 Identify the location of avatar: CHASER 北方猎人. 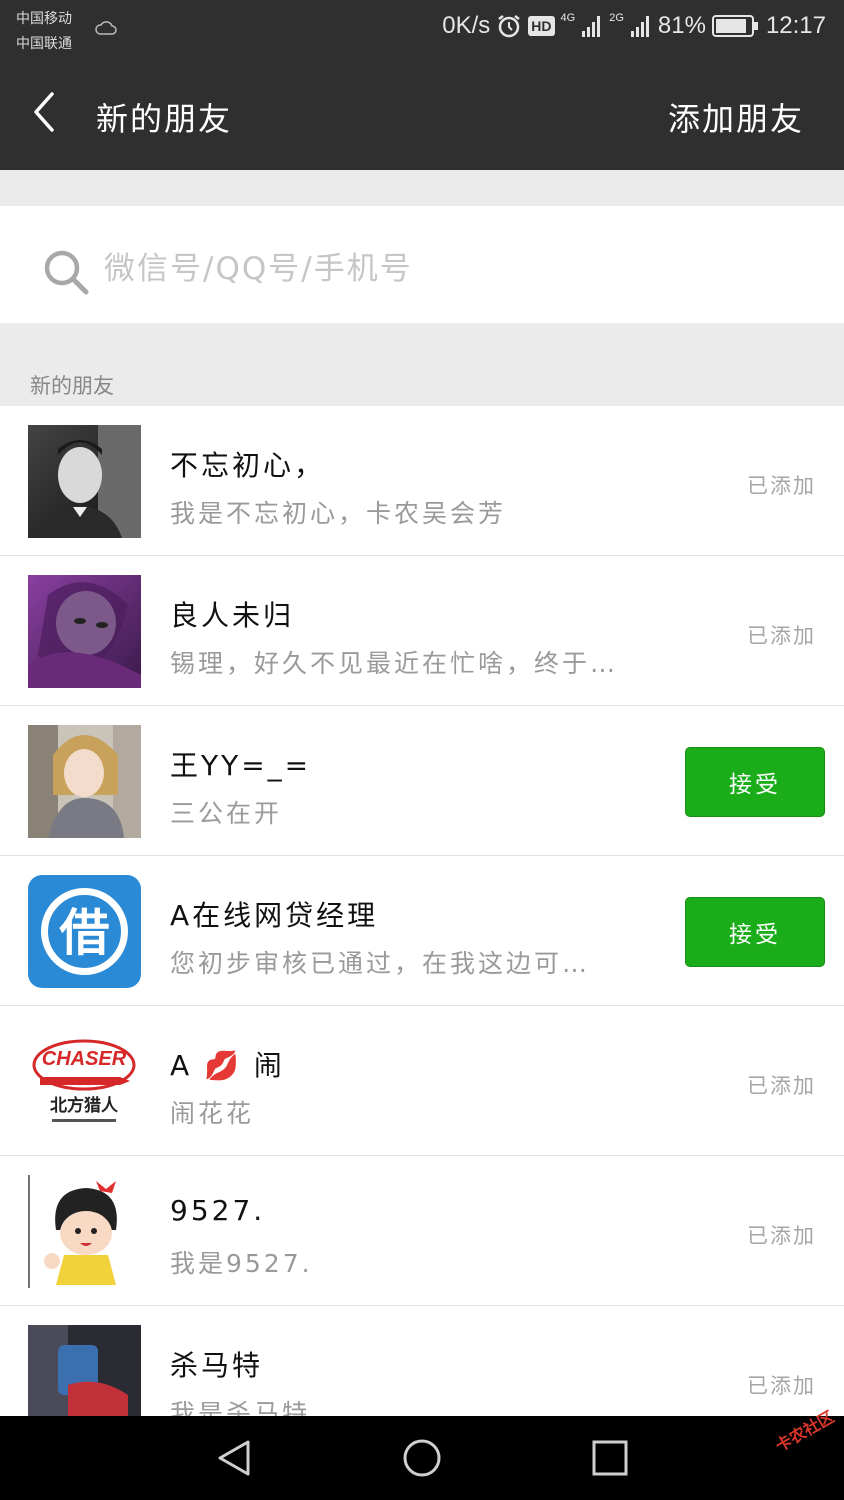
(84, 1081).